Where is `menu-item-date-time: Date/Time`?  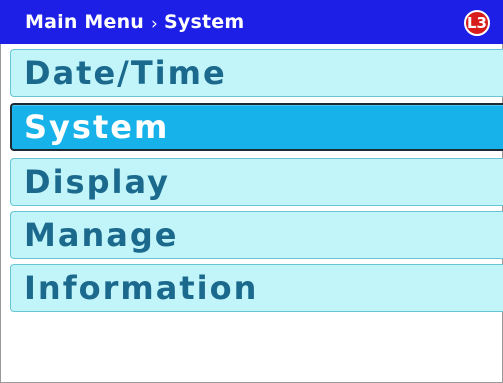 menu-item-date-time: Date/Time is located at coordinates (256, 73).